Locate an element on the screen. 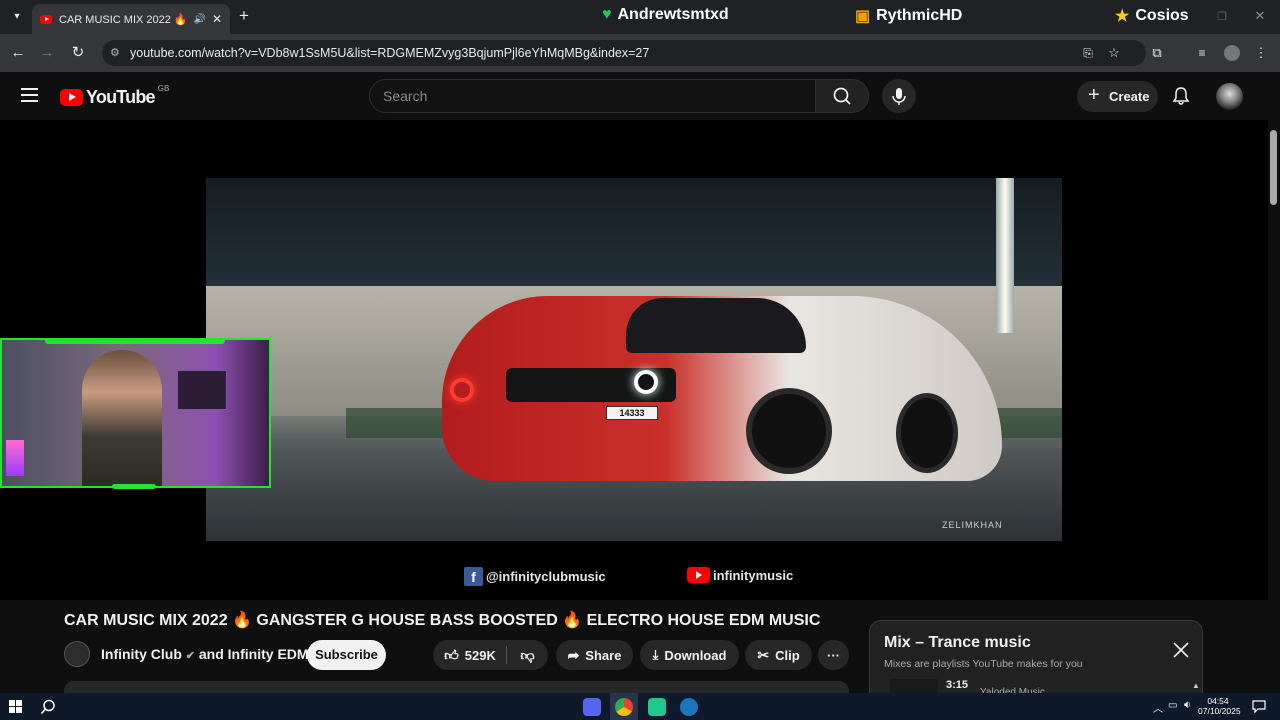  download-icon: ⤓ is located at coordinates (655, 654).